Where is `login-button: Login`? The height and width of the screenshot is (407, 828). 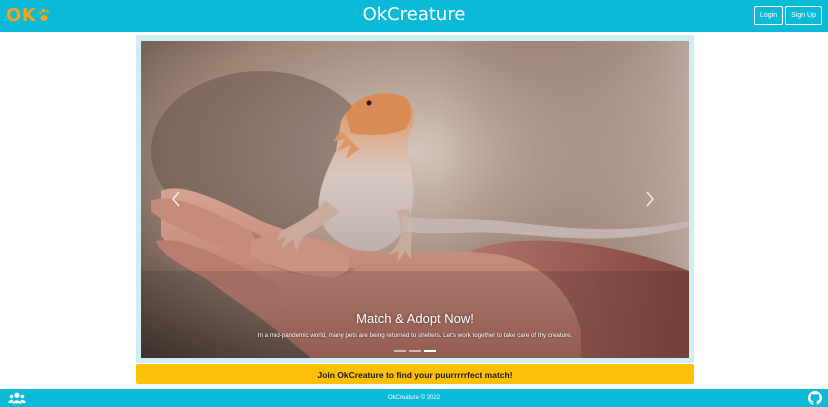 login-button: Login is located at coordinates (768, 15).